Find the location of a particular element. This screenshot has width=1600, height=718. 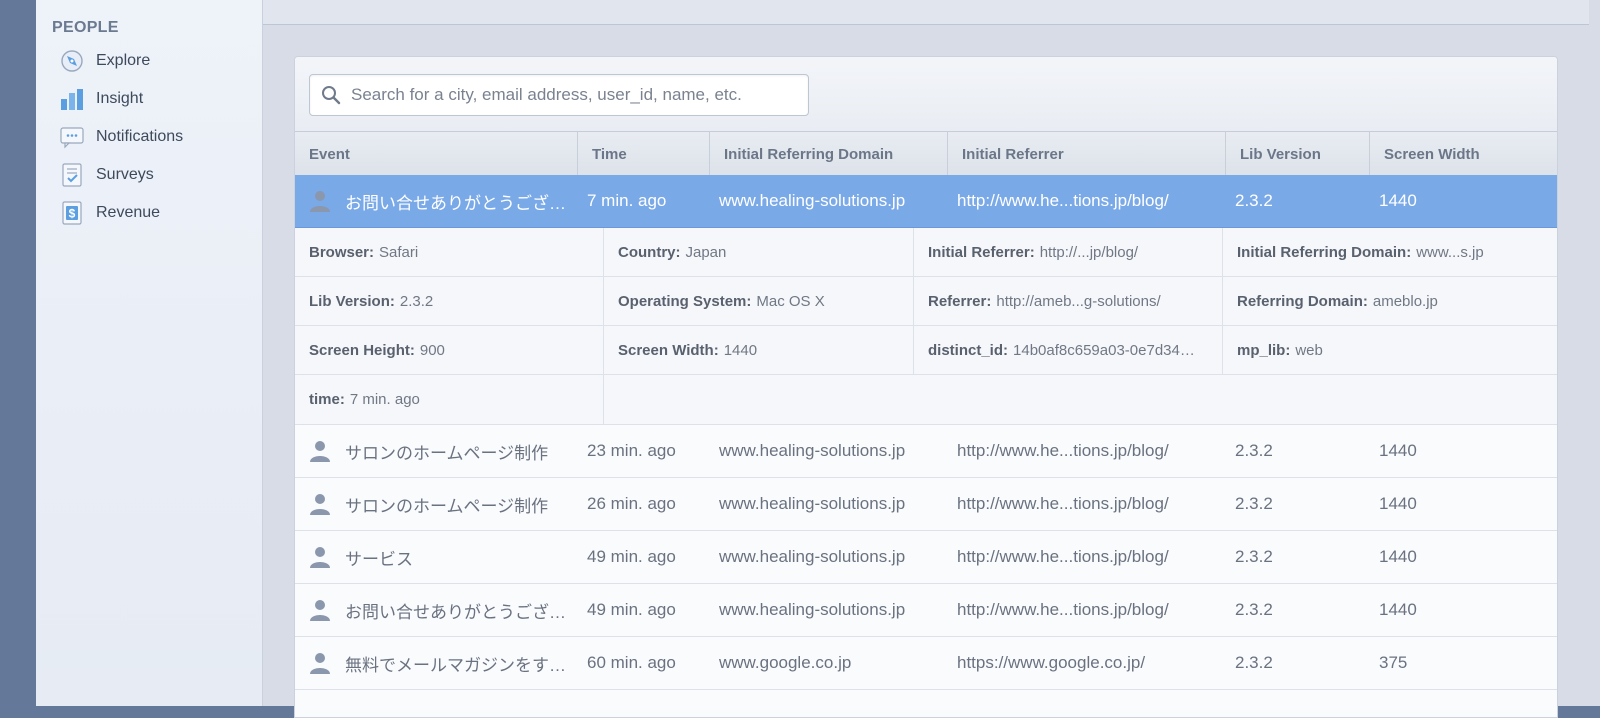

cell-domain: www.google.co.jp is located at coordinates (785, 662).